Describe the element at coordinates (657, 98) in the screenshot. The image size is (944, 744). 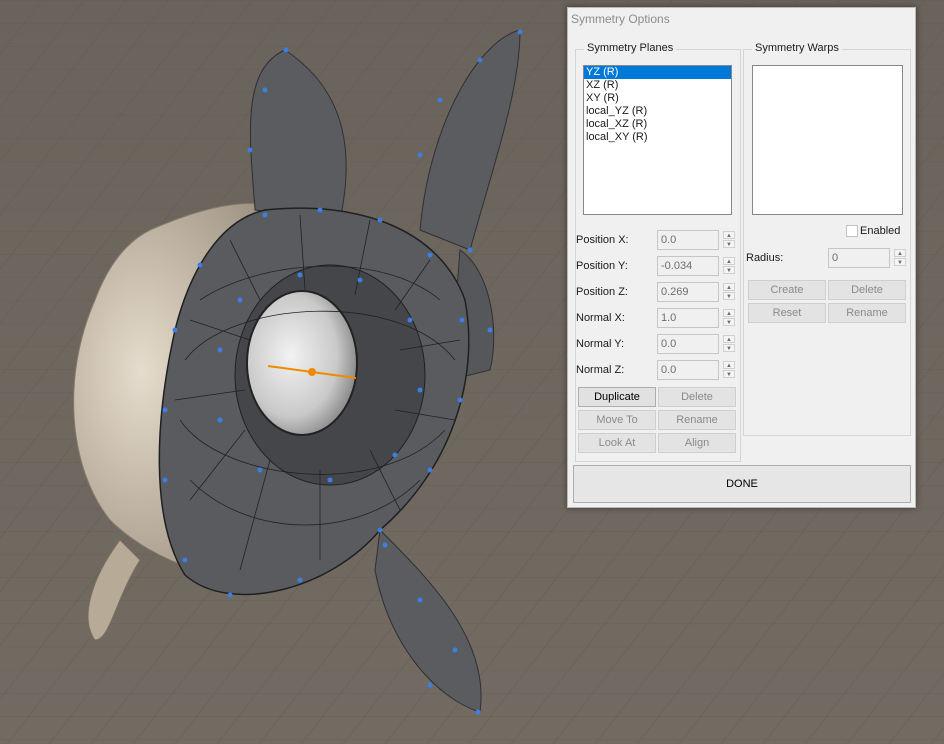
I see `plane-item-xy: XY (R)` at that location.